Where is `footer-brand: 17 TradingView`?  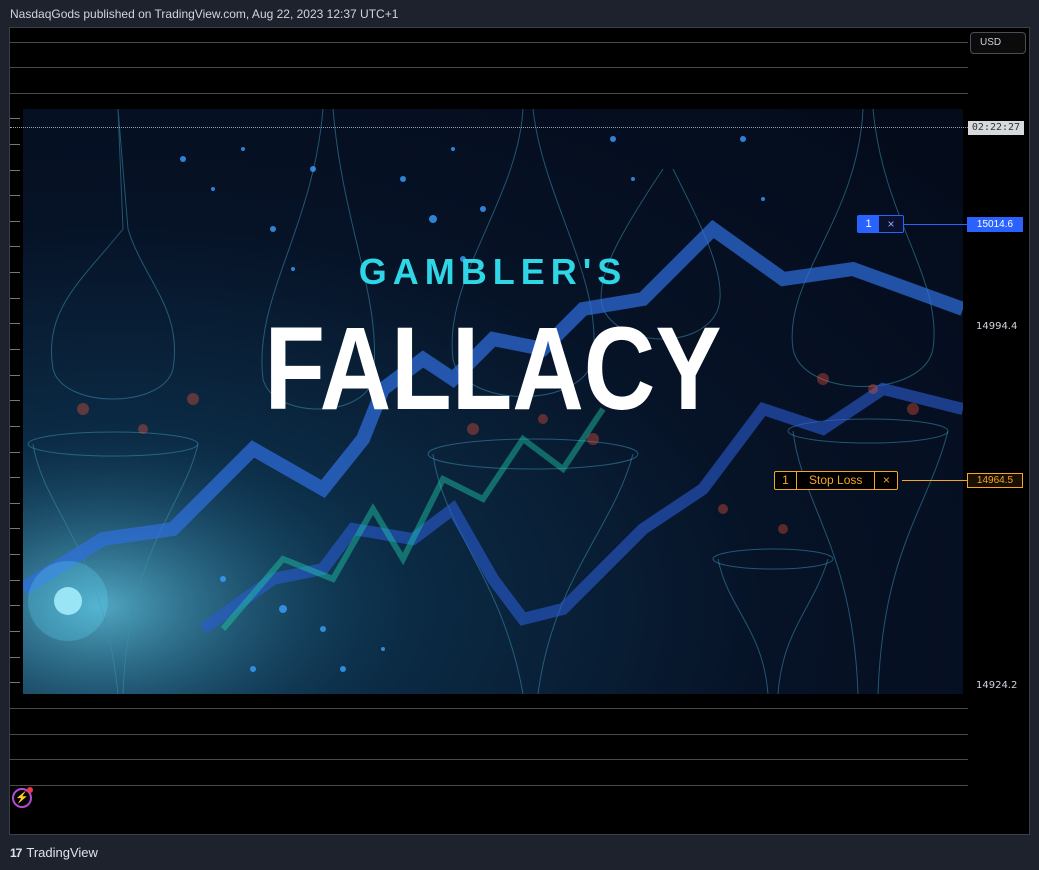
footer-brand: 17 TradingView is located at coordinates (54, 852).